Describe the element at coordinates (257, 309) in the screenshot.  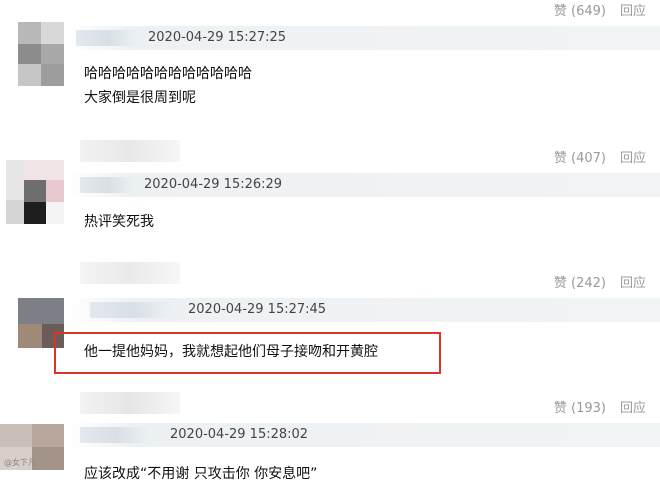
I see `comment-timestamp: 2020-04-29 15:27:45` at that location.